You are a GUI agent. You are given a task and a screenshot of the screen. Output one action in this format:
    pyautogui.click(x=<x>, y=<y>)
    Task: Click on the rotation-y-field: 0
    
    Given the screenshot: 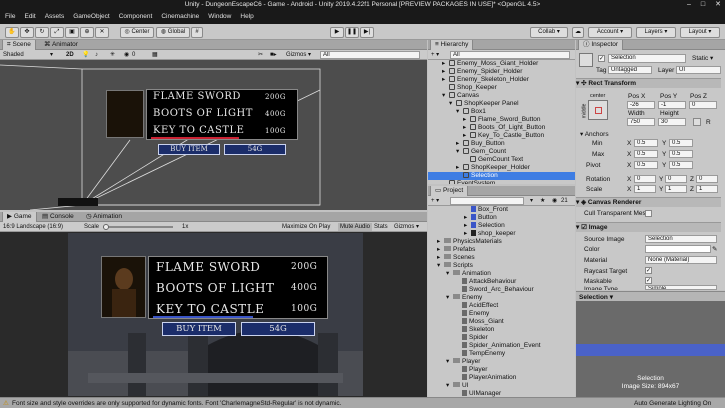 What is the action you would take?
    pyautogui.click(x=676, y=179)
    